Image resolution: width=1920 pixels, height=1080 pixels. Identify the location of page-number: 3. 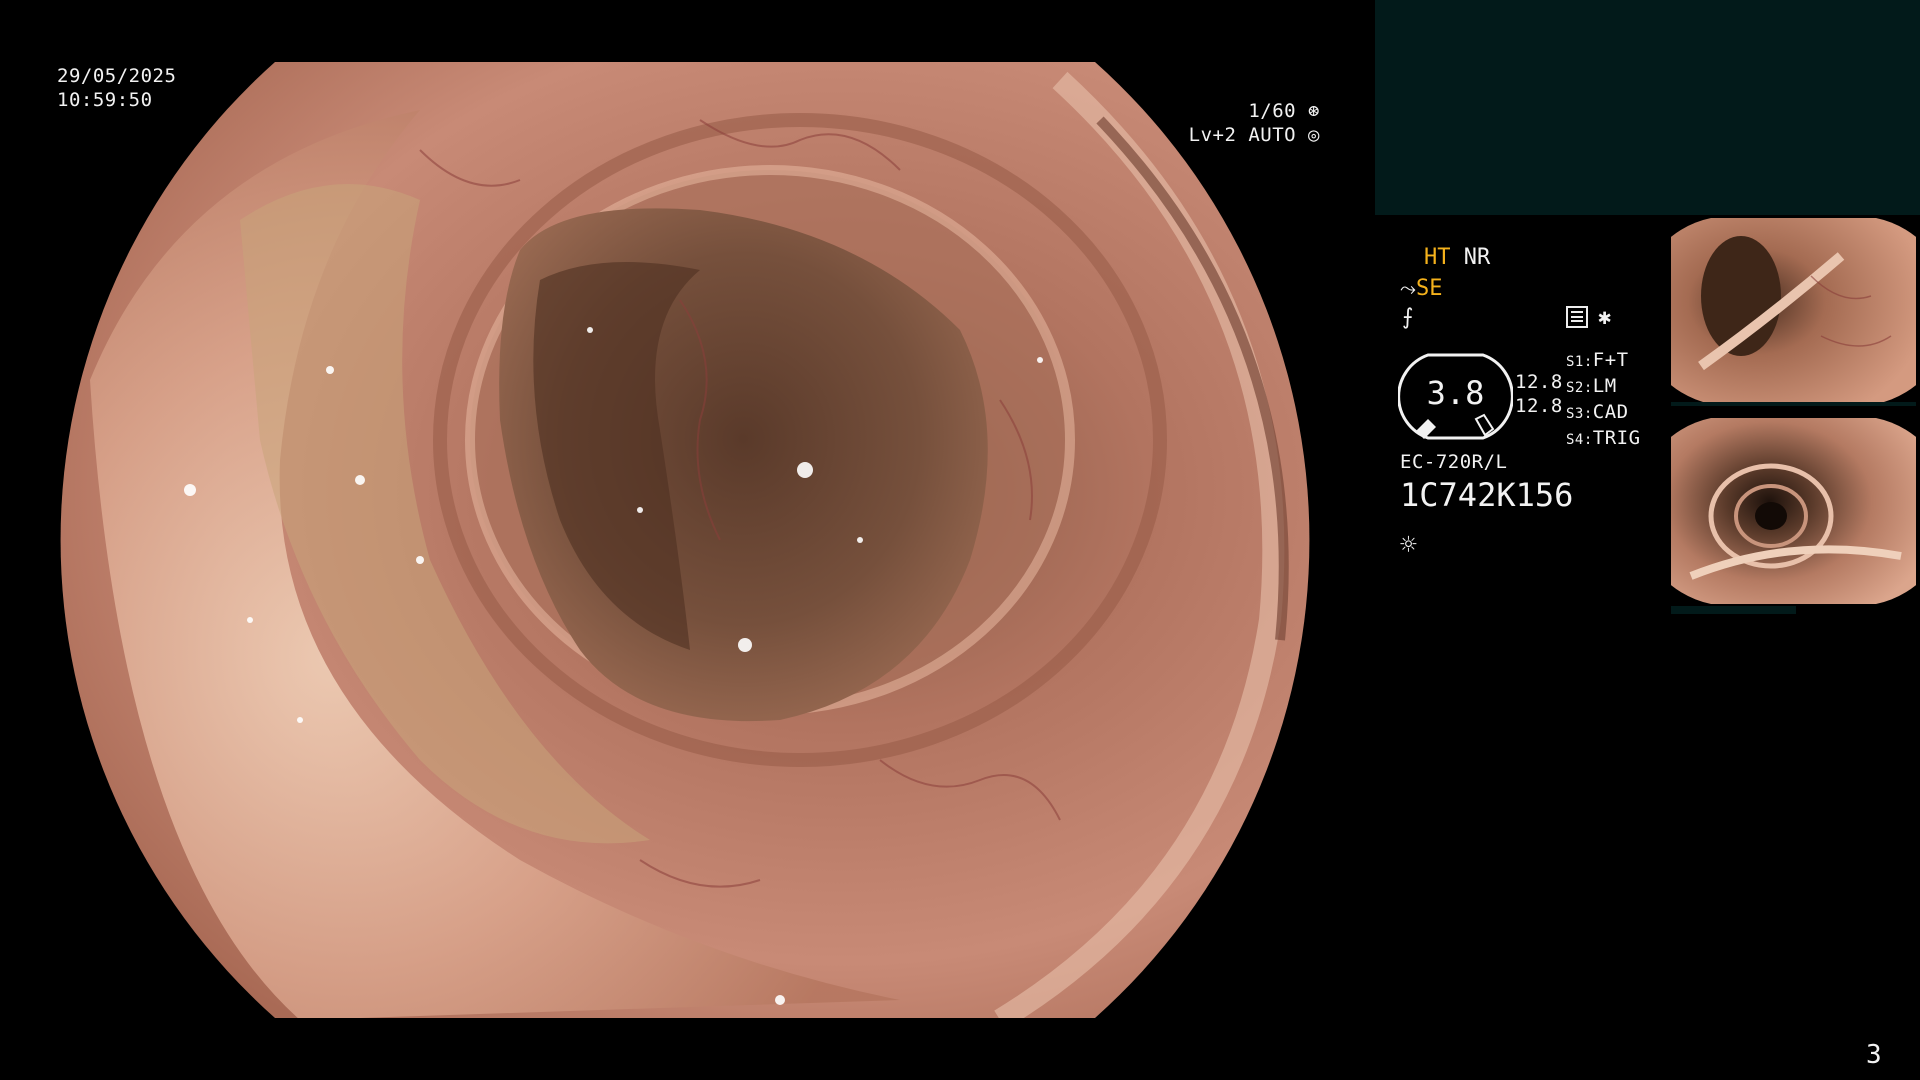
(1874, 1055).